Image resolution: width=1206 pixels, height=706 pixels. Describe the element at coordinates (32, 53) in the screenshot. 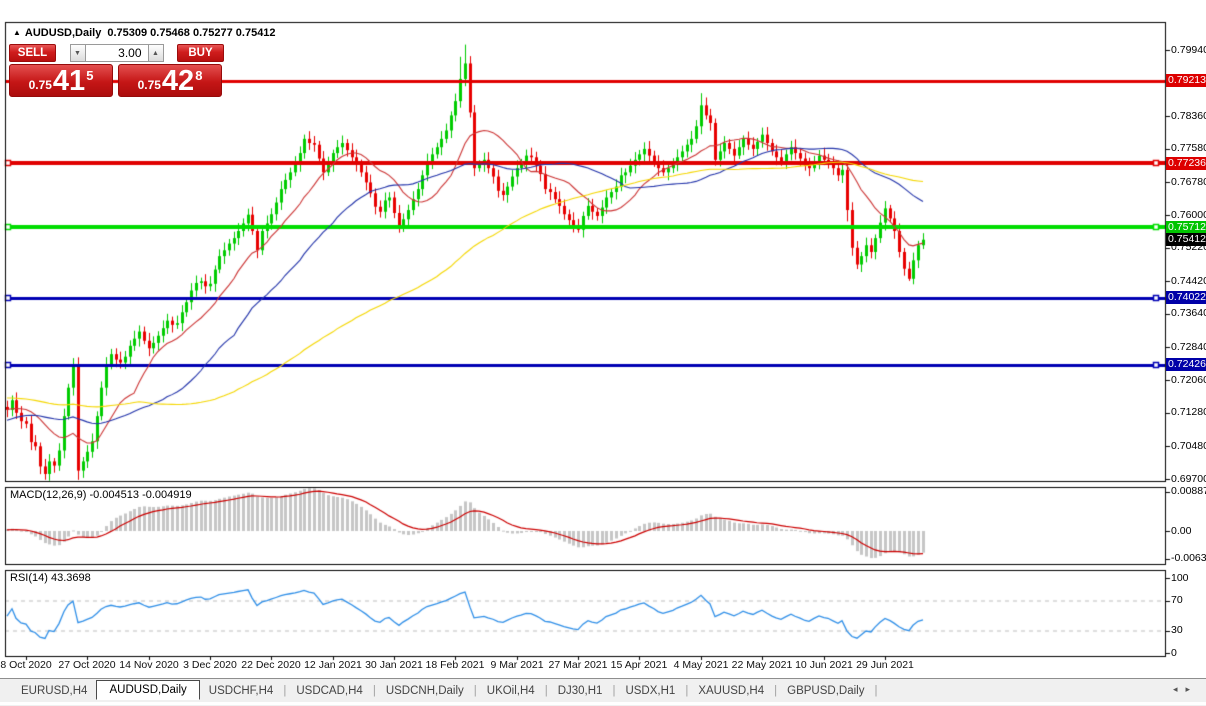

I see `sell-button: SELL` at that location.